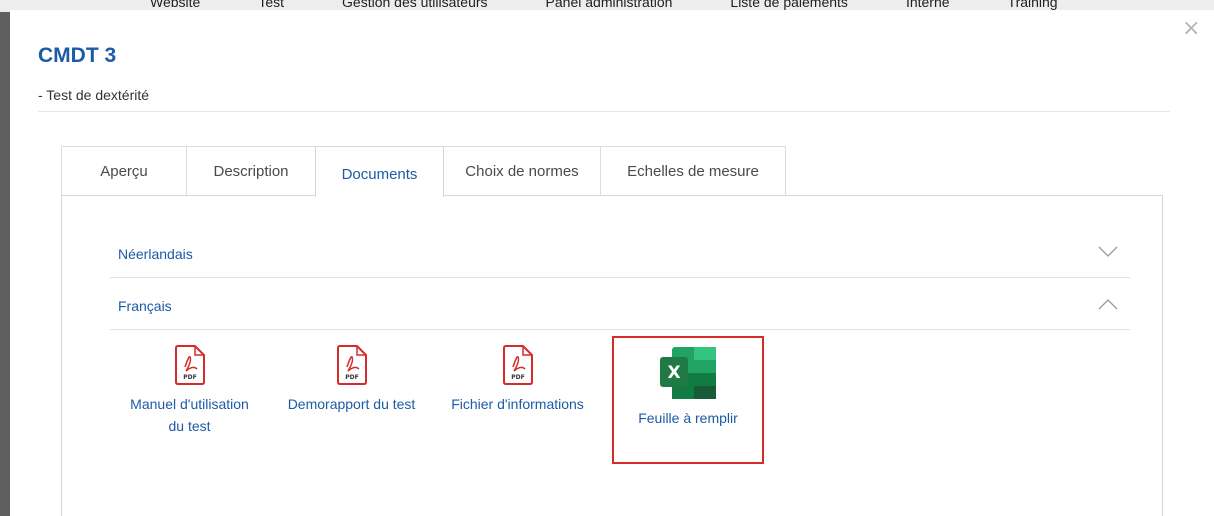 This screenshot has height=516, width=1214. I want to click on document-label: Feuille à remplir, so click(688, 418).